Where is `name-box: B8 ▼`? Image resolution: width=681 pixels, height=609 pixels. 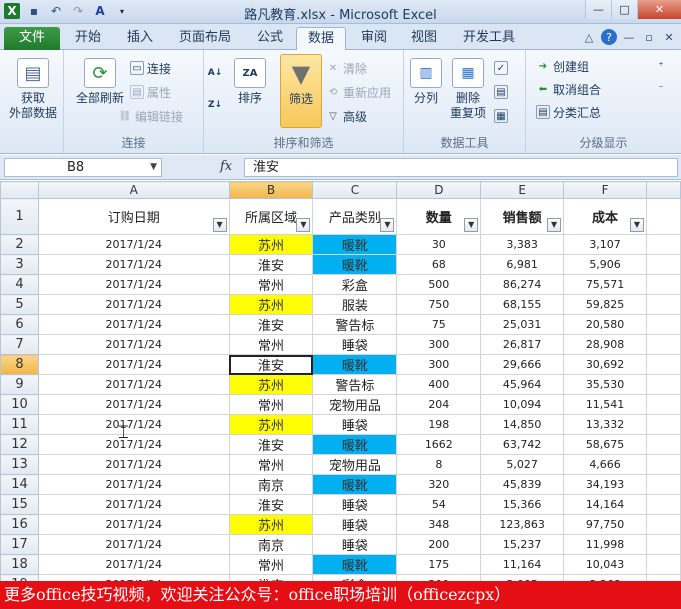 name-box: B8 ▼ is located at coordinates (83, 167).